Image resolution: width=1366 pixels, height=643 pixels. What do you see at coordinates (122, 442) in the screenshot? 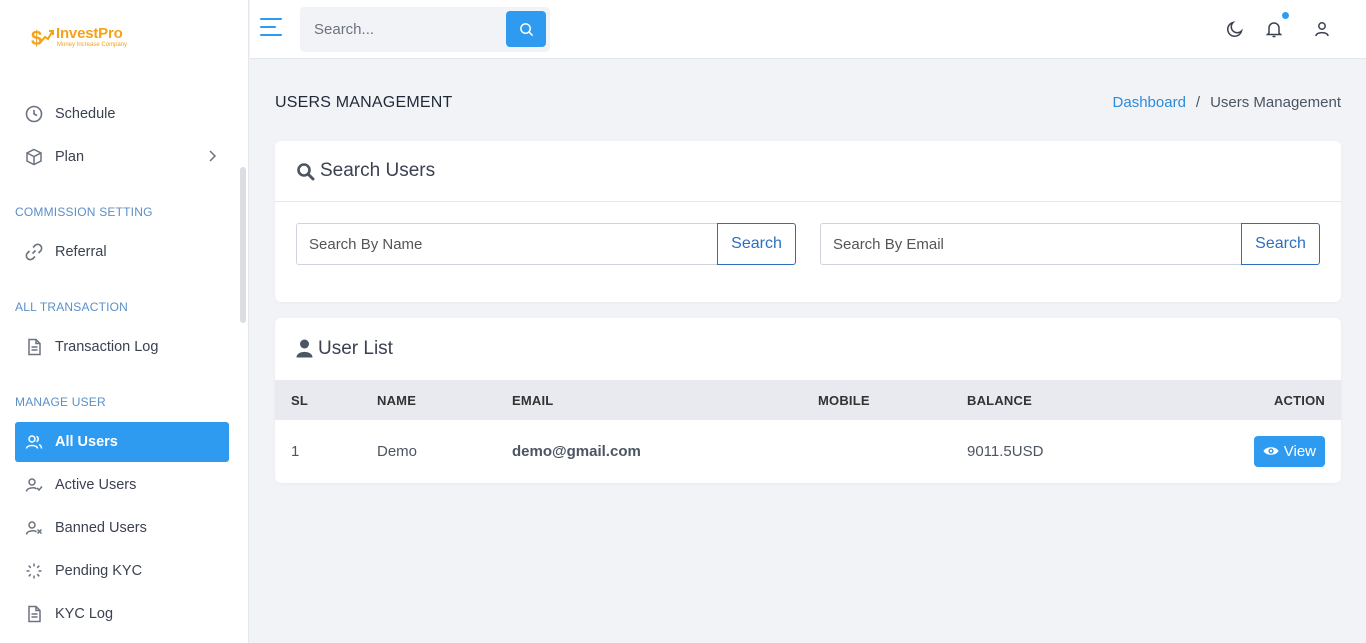
I see `sidebar-item-all-users: All Users` at bounding box center [122, 442].